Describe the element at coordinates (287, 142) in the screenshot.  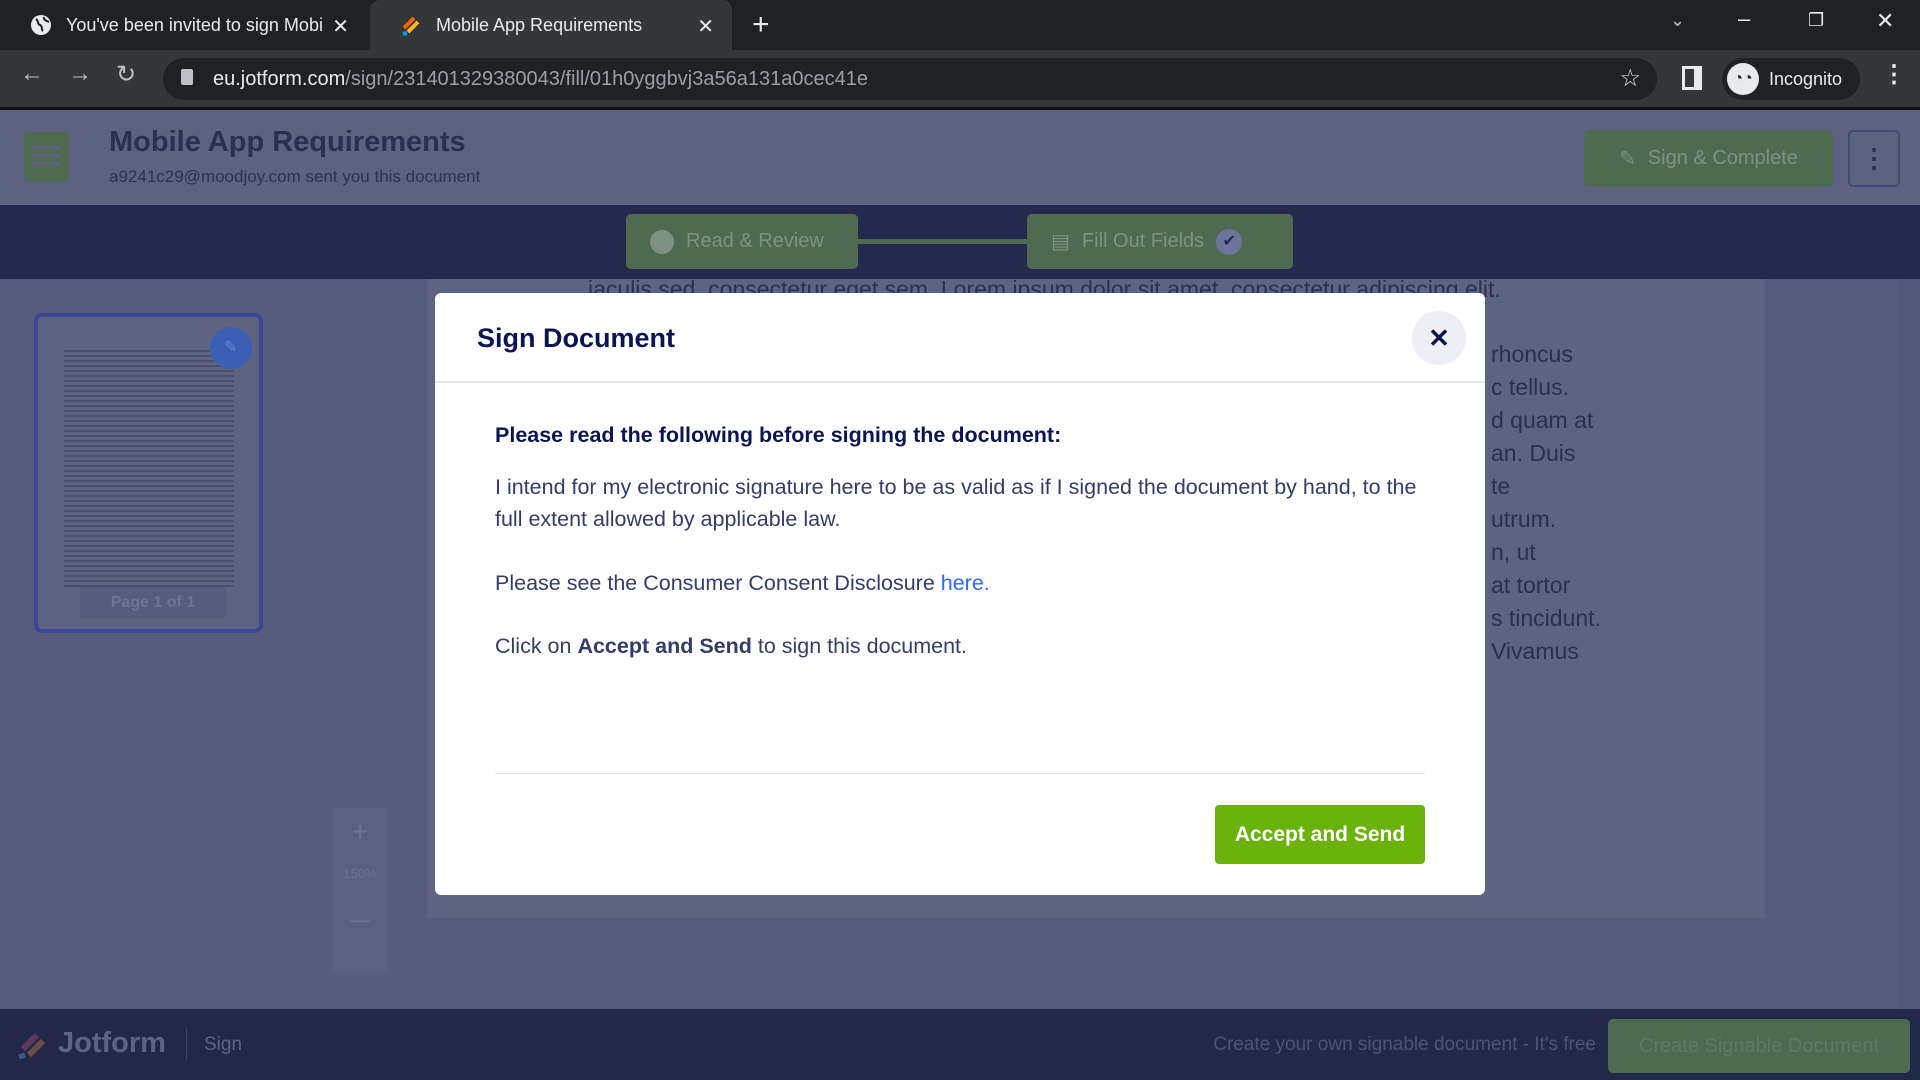
I see `document-title: Mobile App Requirements` at that location.